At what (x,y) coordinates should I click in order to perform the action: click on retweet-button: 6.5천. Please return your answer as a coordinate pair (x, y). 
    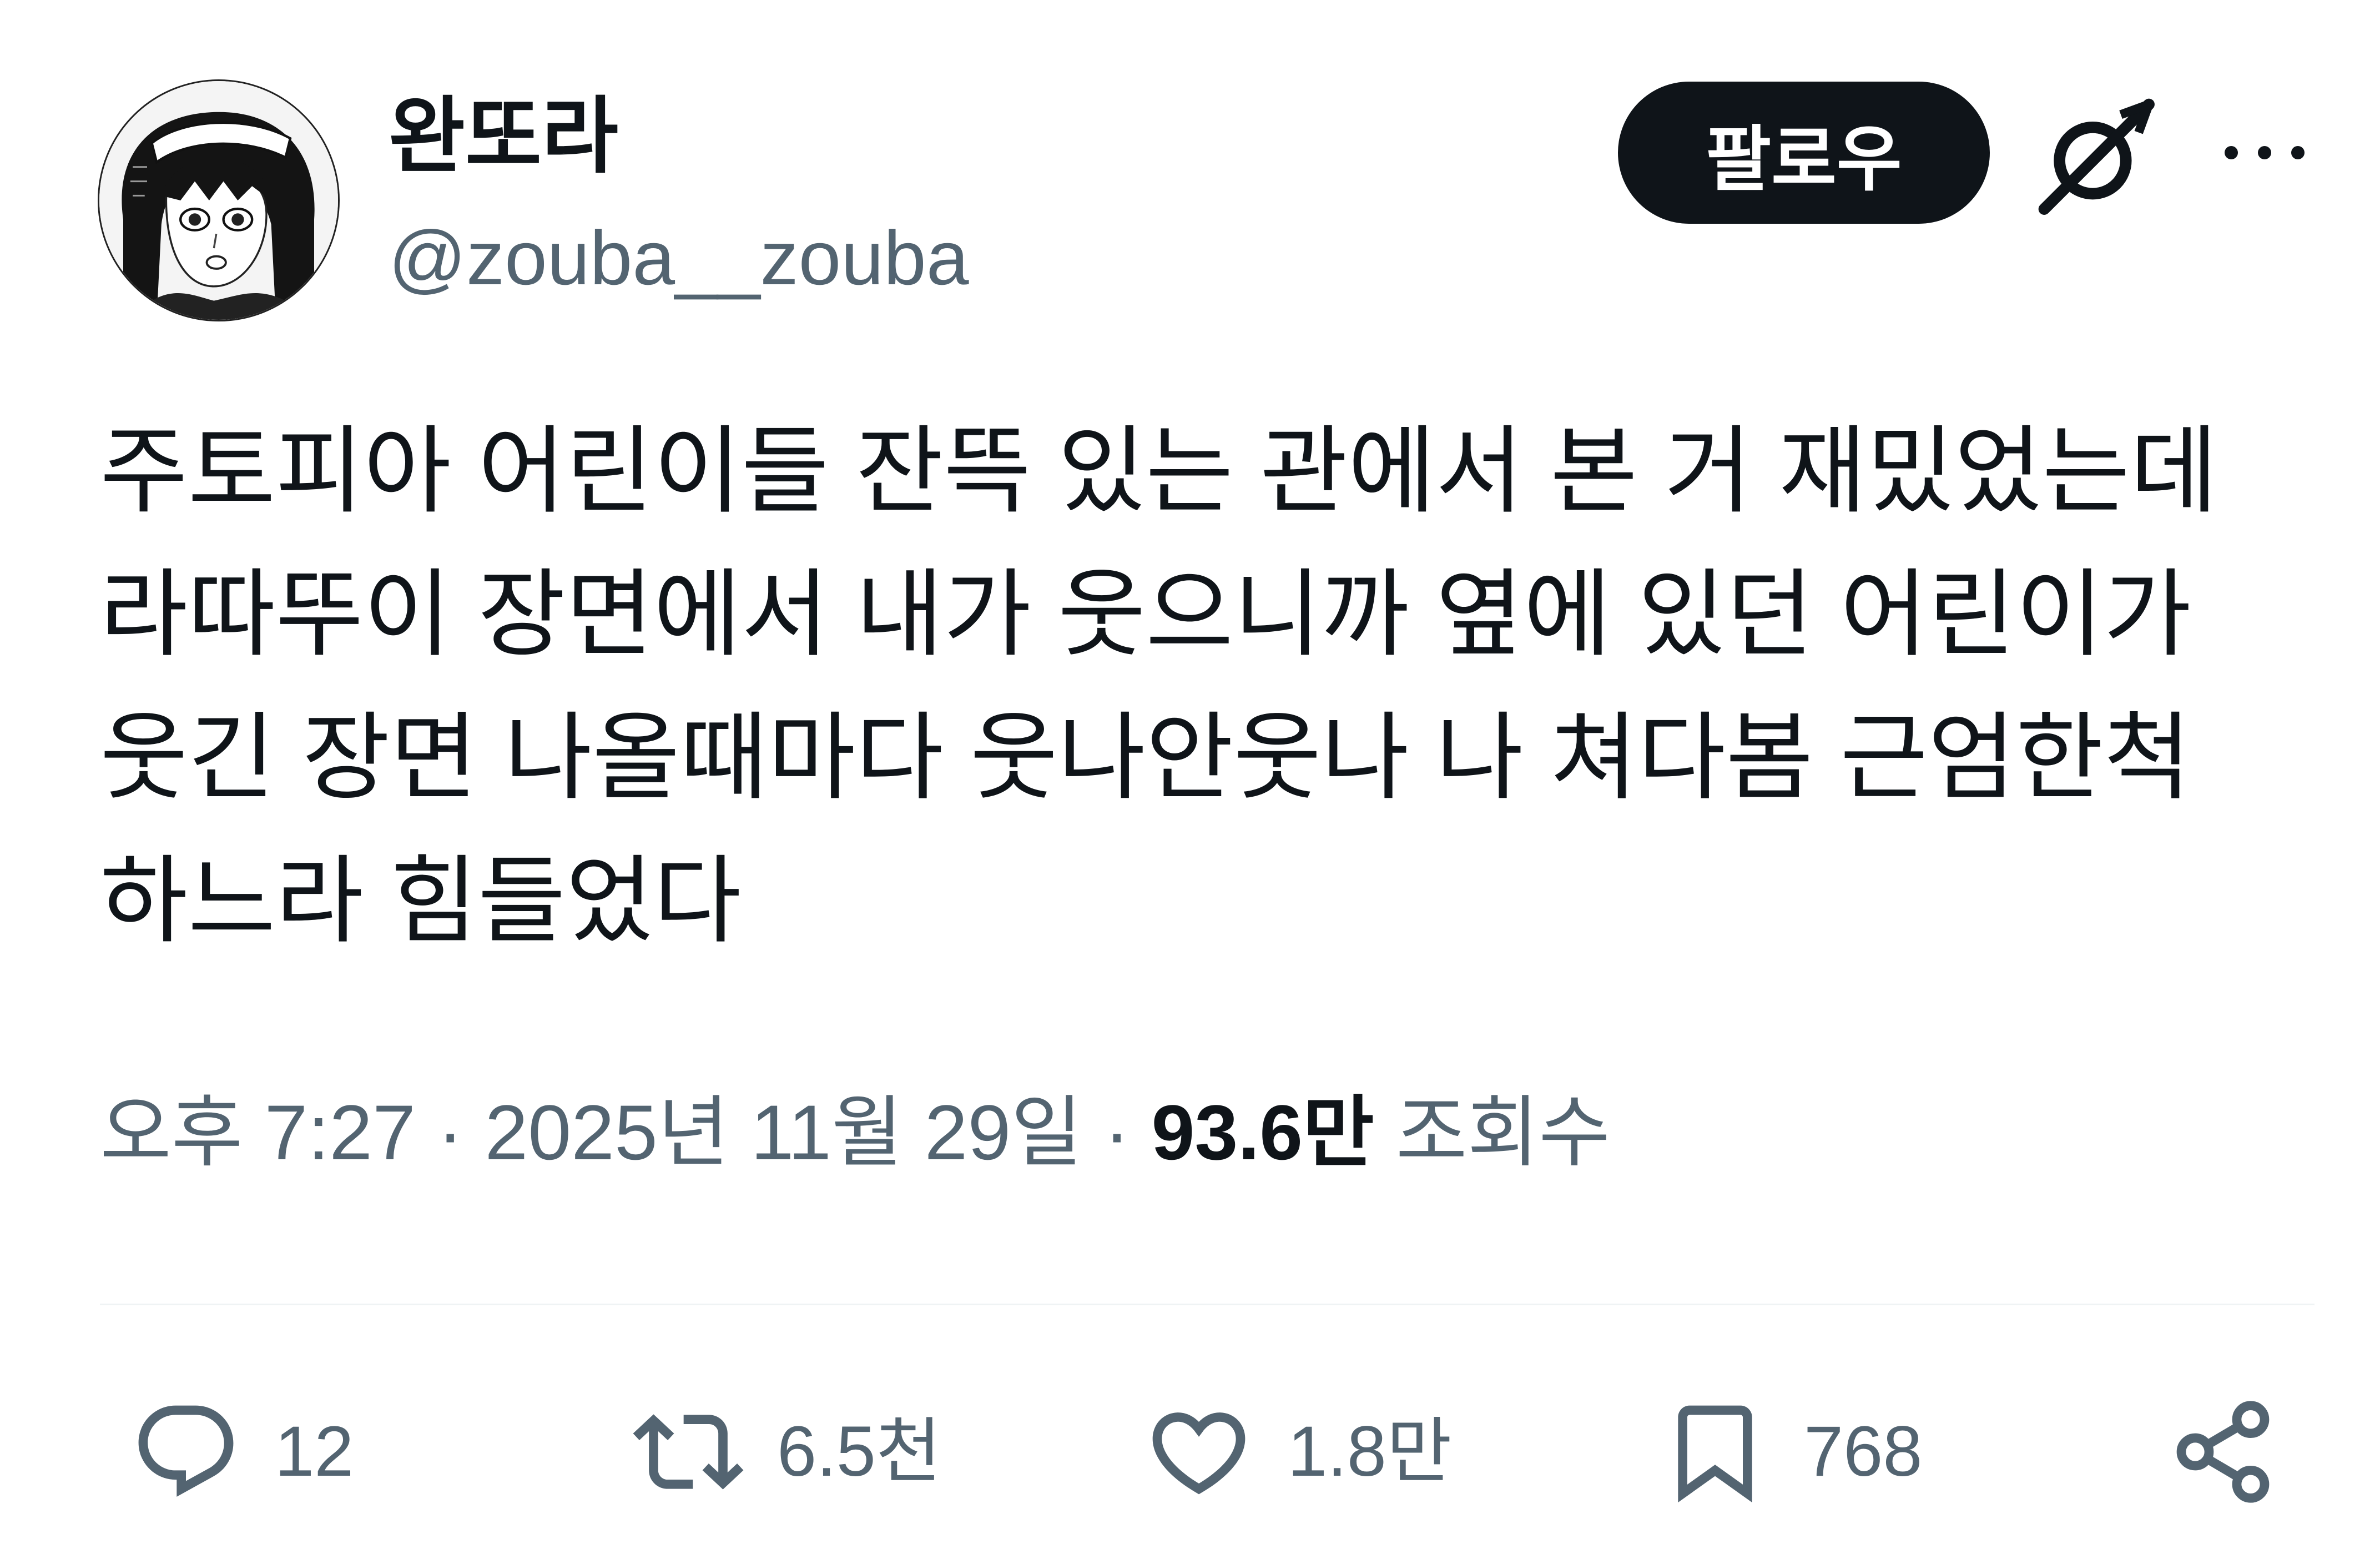
    Looking at the image, I should click on (787, 1451).